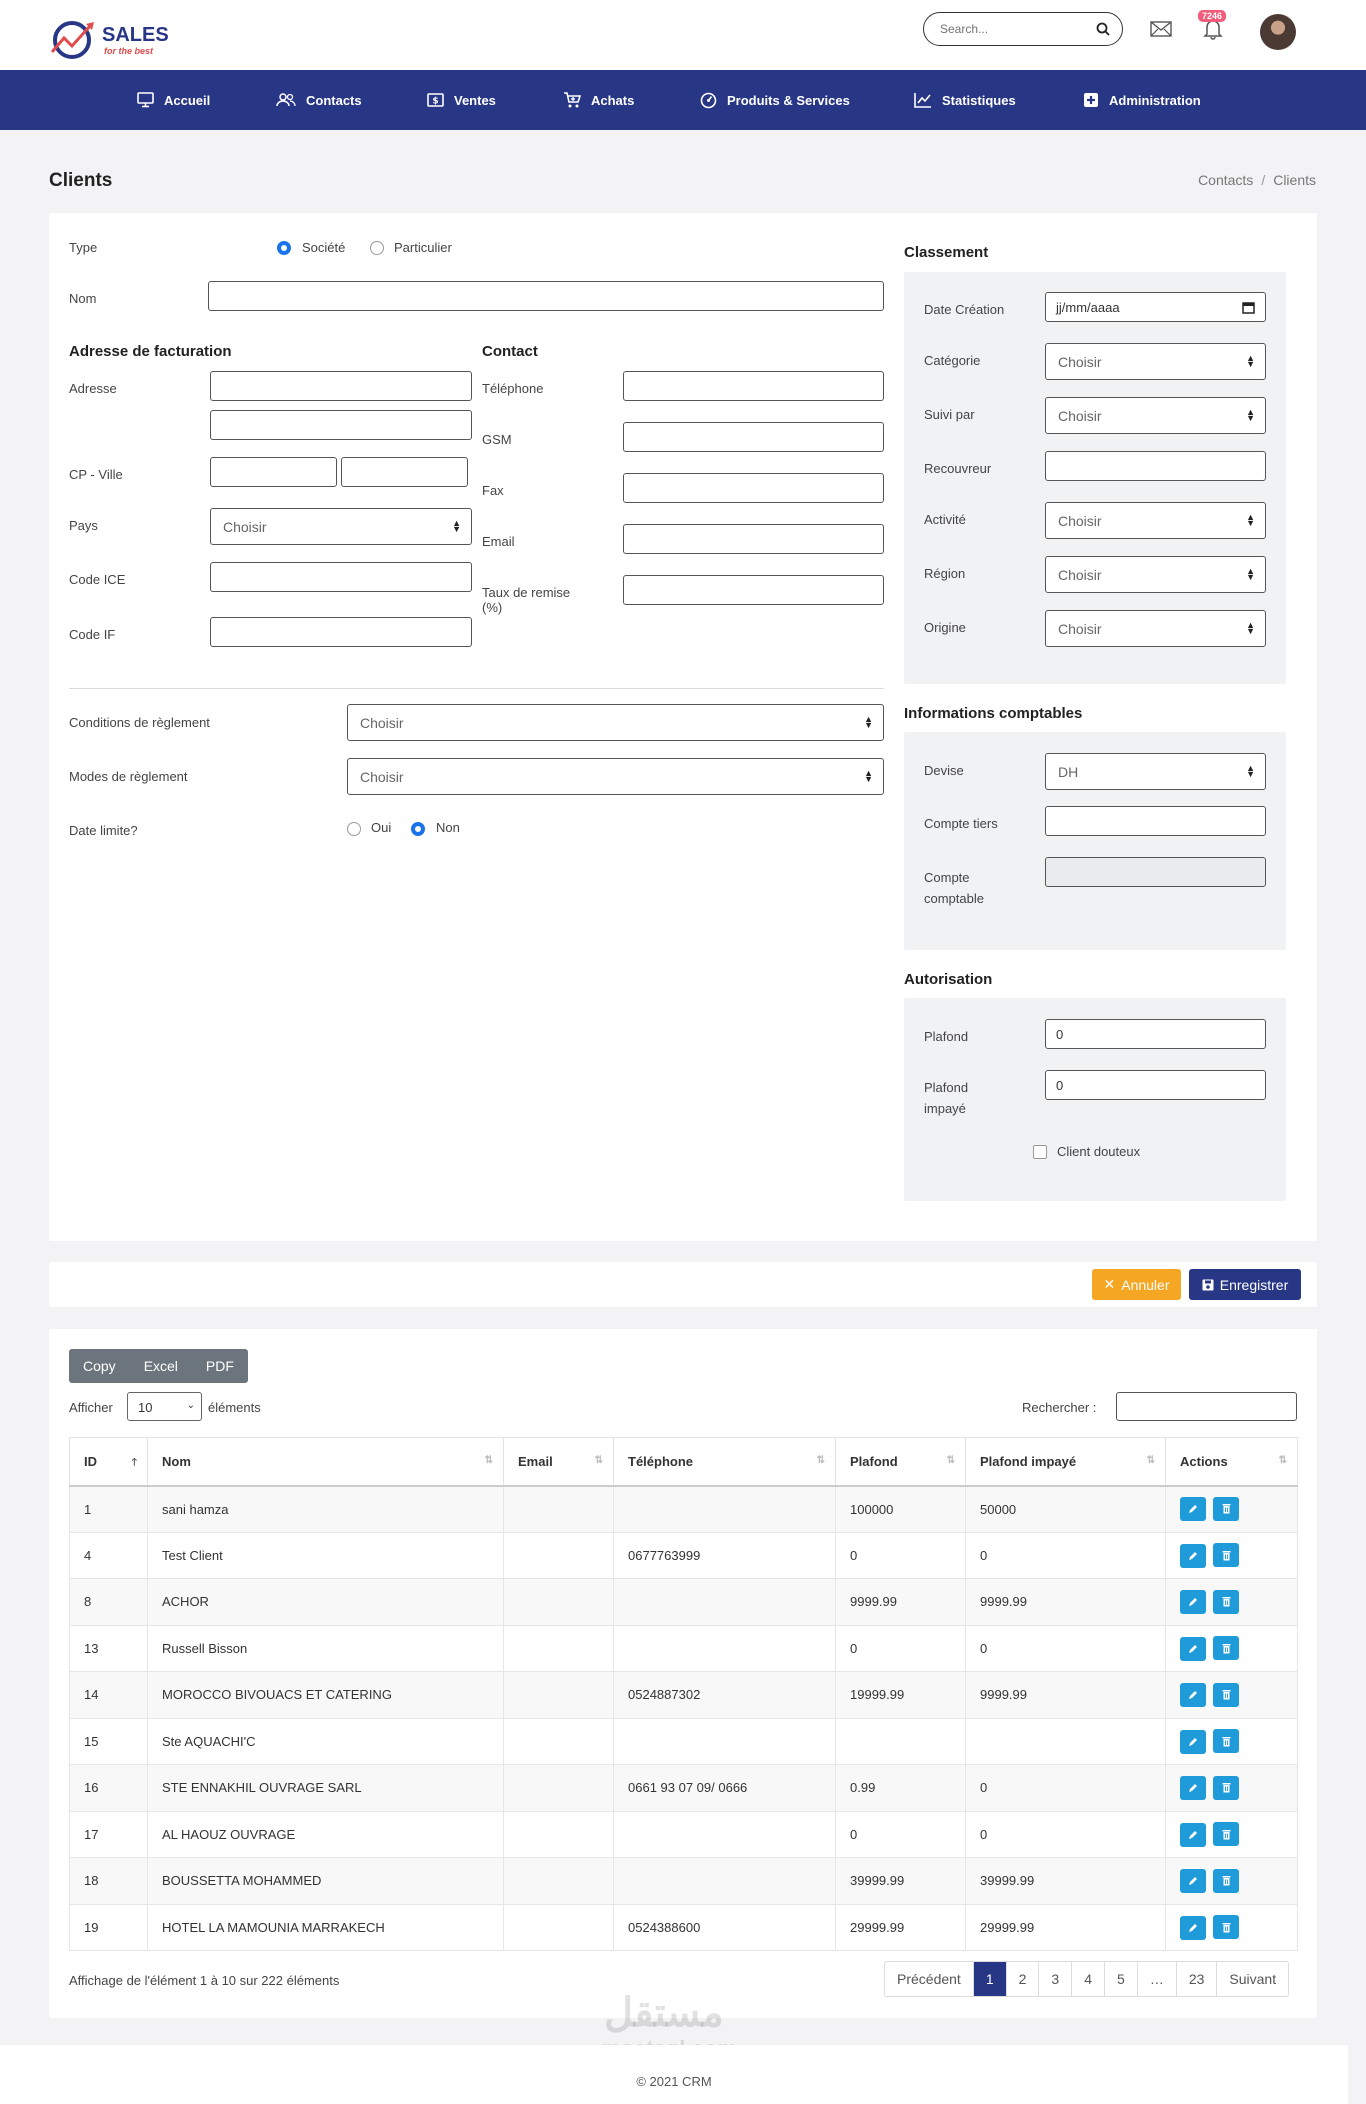 The image size is (1366, 2104). I want to click on nav-item-ventes: $ Ventes, so click(461, 100).